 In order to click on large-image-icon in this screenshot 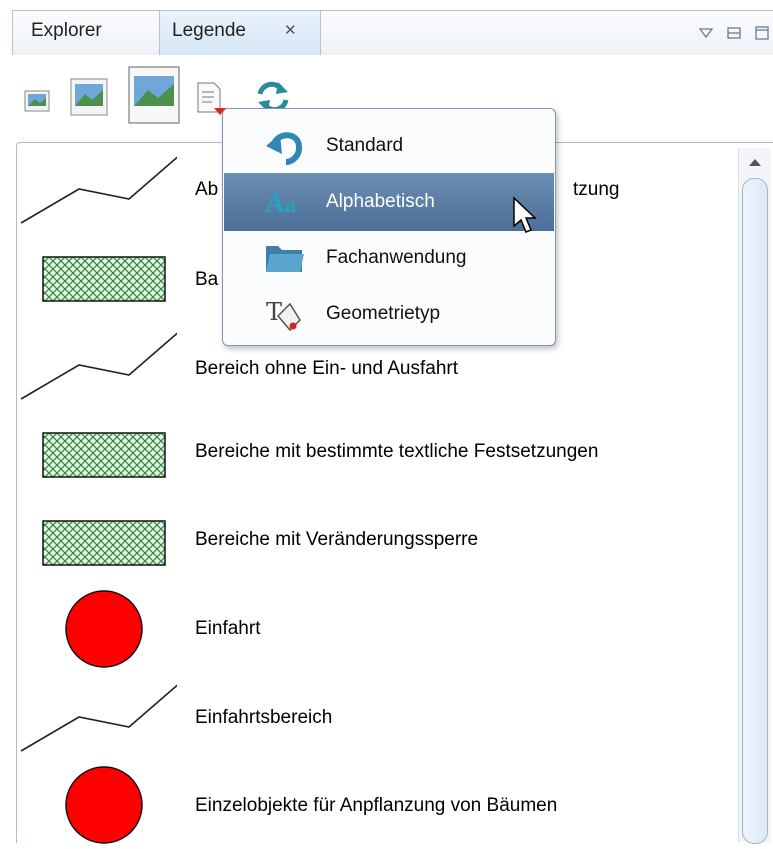, I will do `click(154, 95)`.